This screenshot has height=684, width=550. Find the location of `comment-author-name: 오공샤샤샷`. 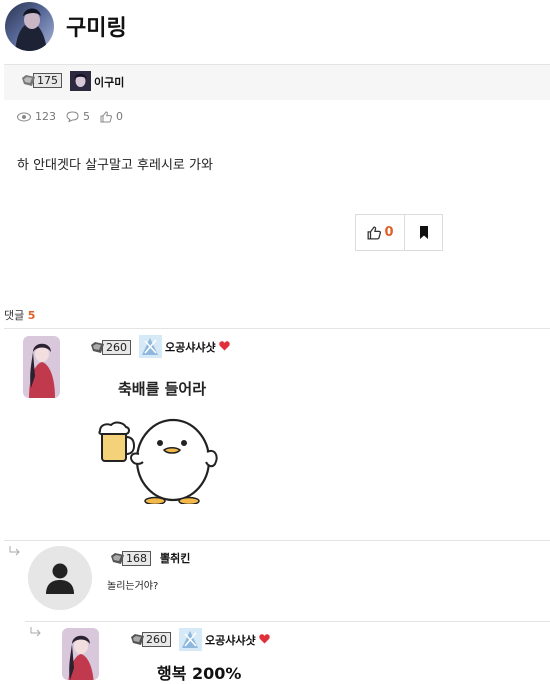

comment-author-name: 오공샤샤샷 is located at coordinates (198, 347).